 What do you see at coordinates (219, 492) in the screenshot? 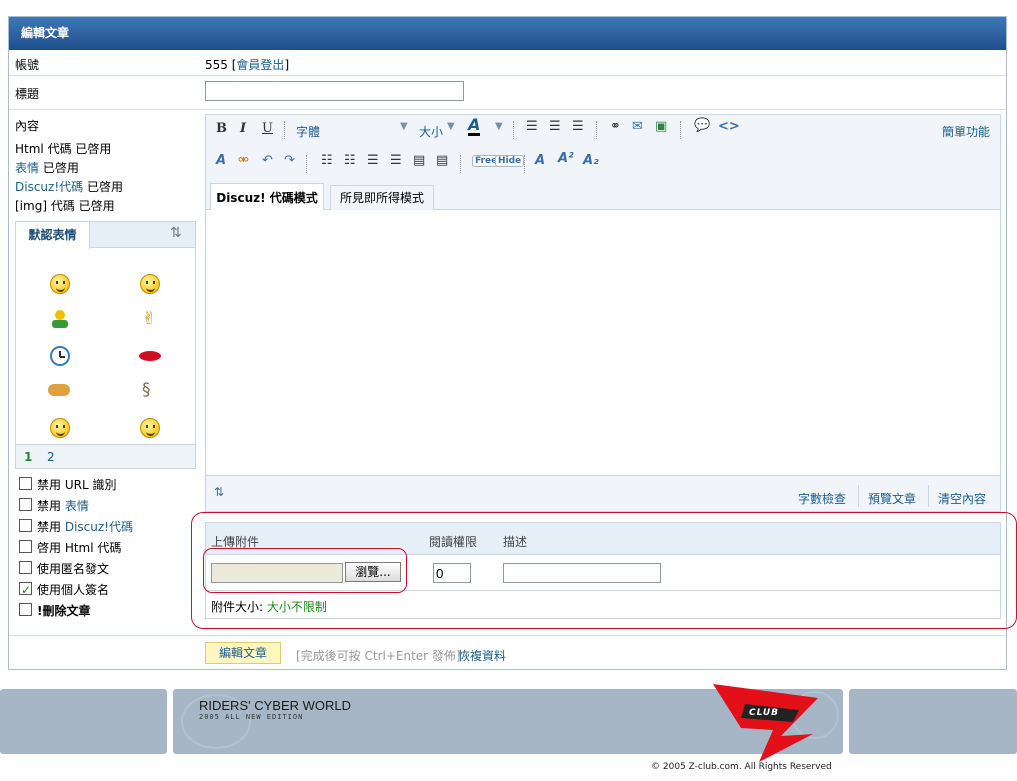
I see `resize-icon: ⇅` at bounding box center [219, 492].